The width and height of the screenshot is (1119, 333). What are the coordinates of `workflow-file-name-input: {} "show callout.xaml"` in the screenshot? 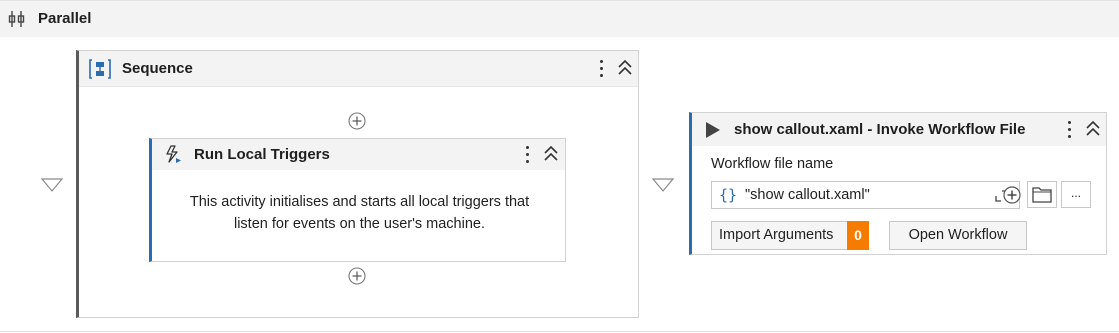 It's located at (865, 195).